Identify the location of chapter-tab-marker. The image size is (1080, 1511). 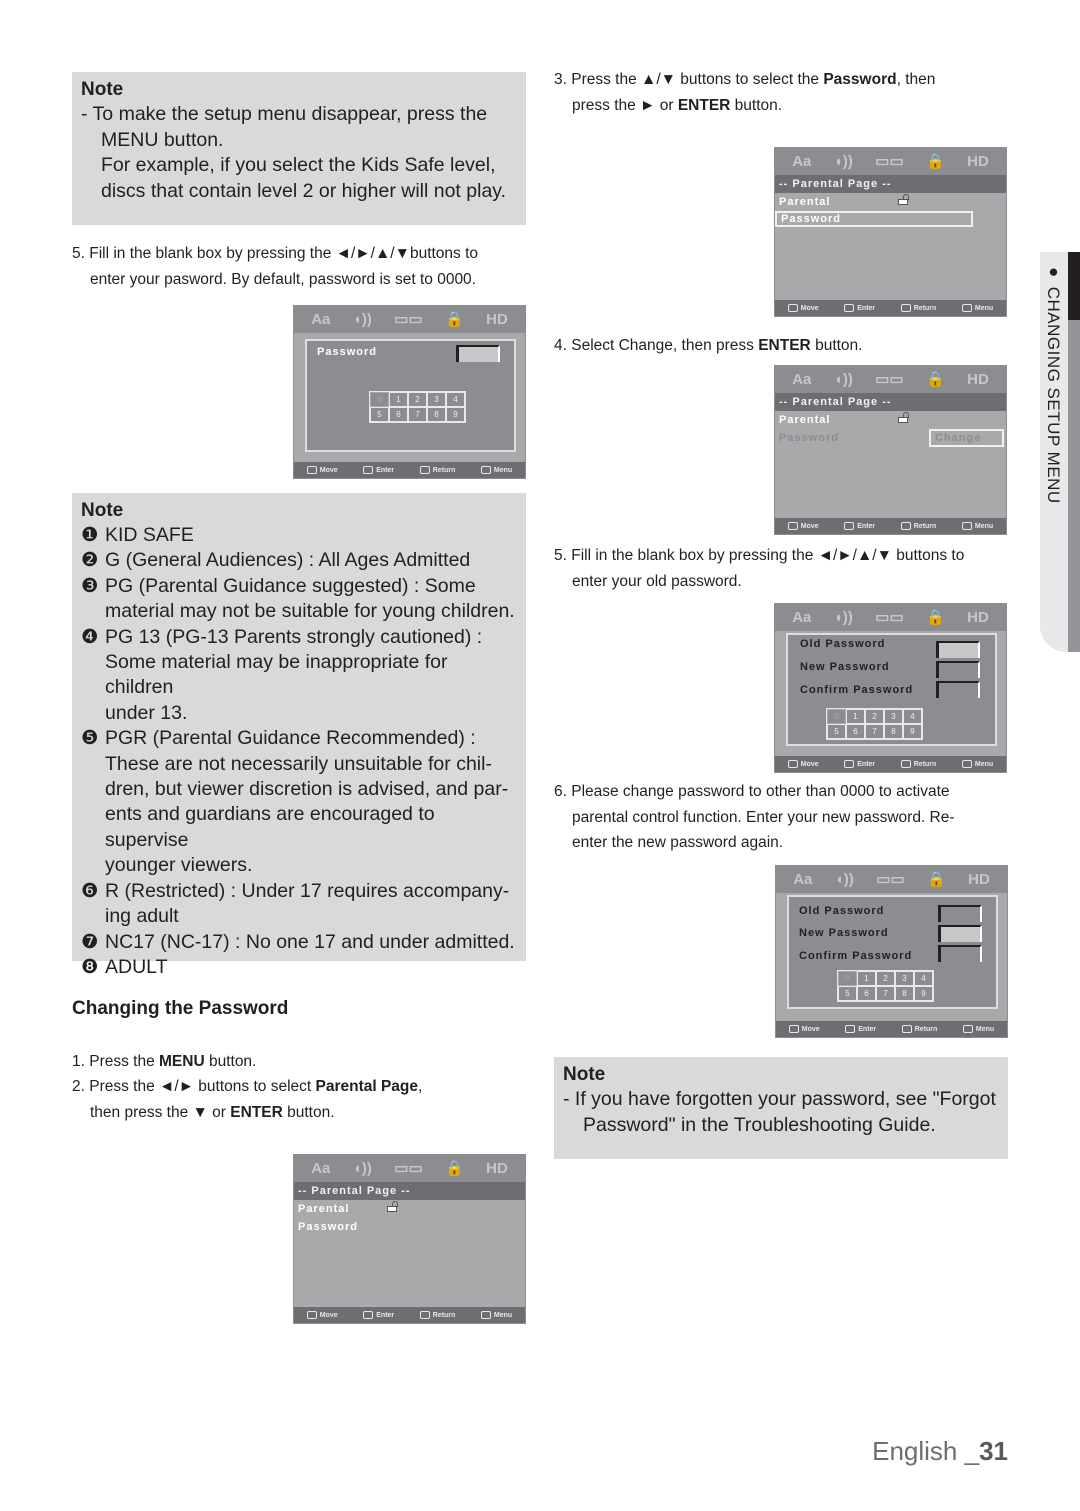
(1074, 286).